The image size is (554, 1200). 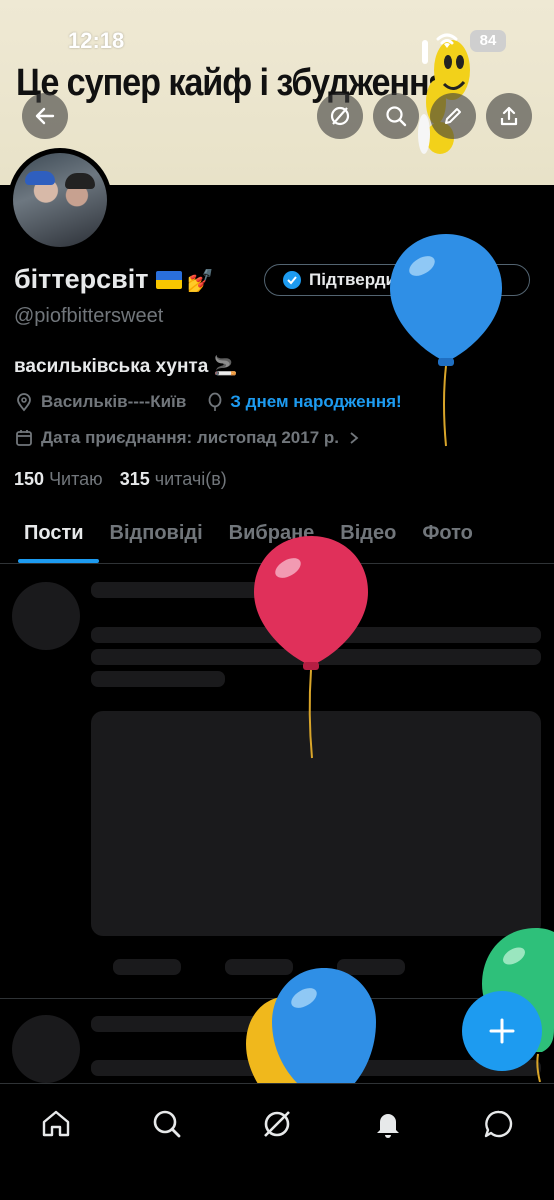 I want to click on battery-indicator: 84, so click(x=488, y=41).